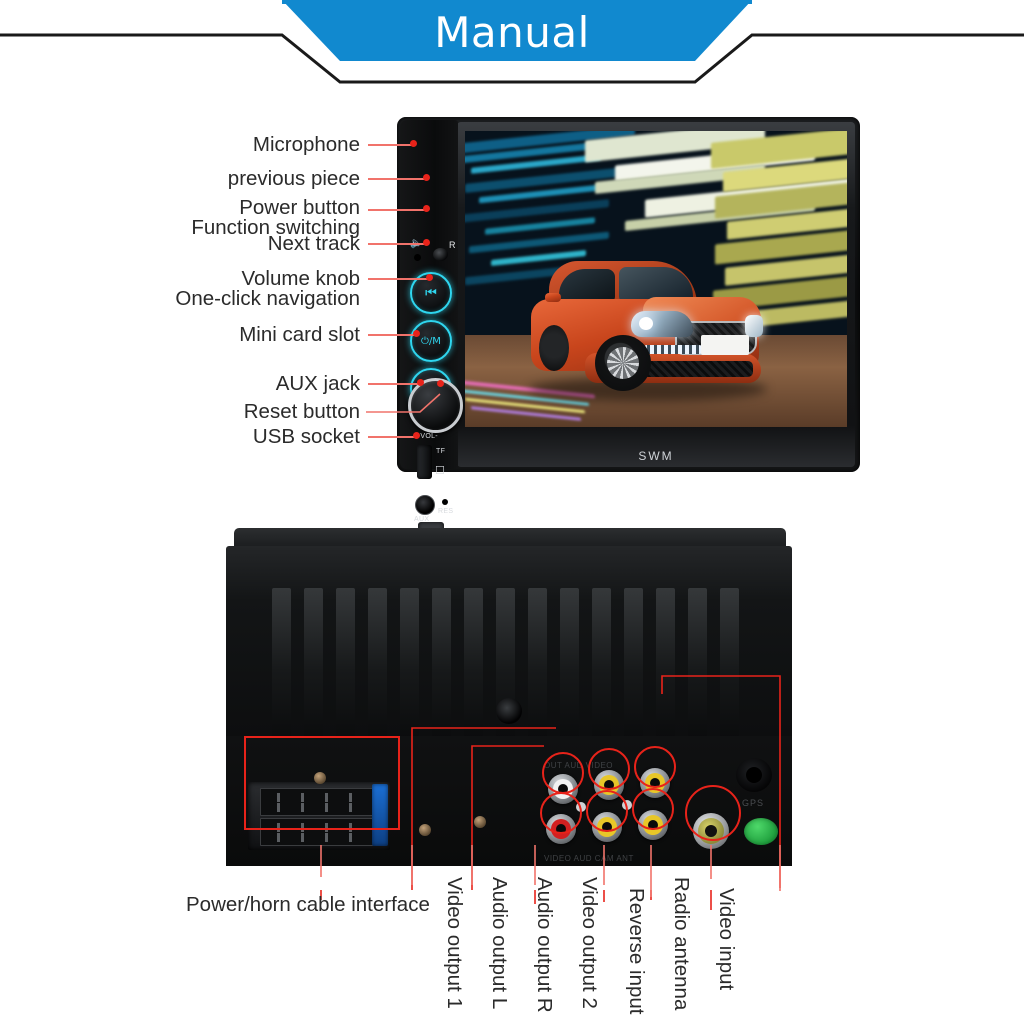 The height and width of the screenshot is (1024, 1024). Describe the element at coordinates (417, 257) in the screenshot. I see `microphone-hole` at that location.